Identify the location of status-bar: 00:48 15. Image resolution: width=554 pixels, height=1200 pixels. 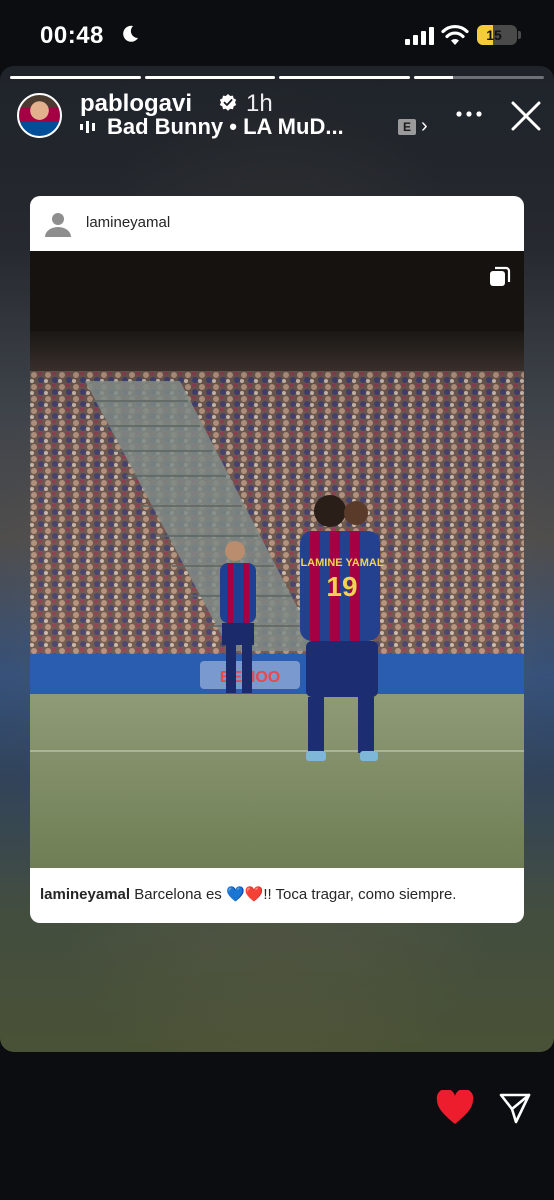
(277, 35).